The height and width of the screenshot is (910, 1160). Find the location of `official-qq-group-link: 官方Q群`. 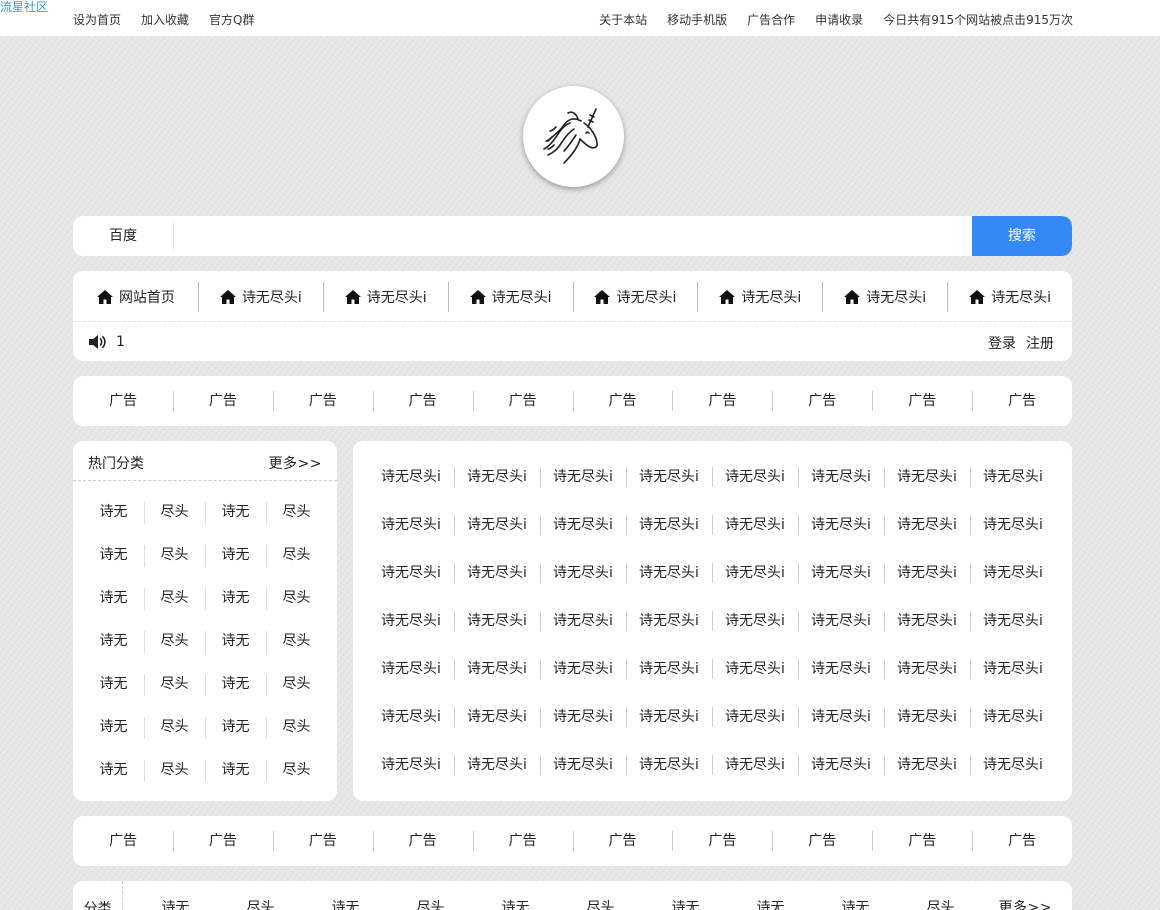

official-qq-group-link: 官方Q群 is located at coordinates (231, 19).